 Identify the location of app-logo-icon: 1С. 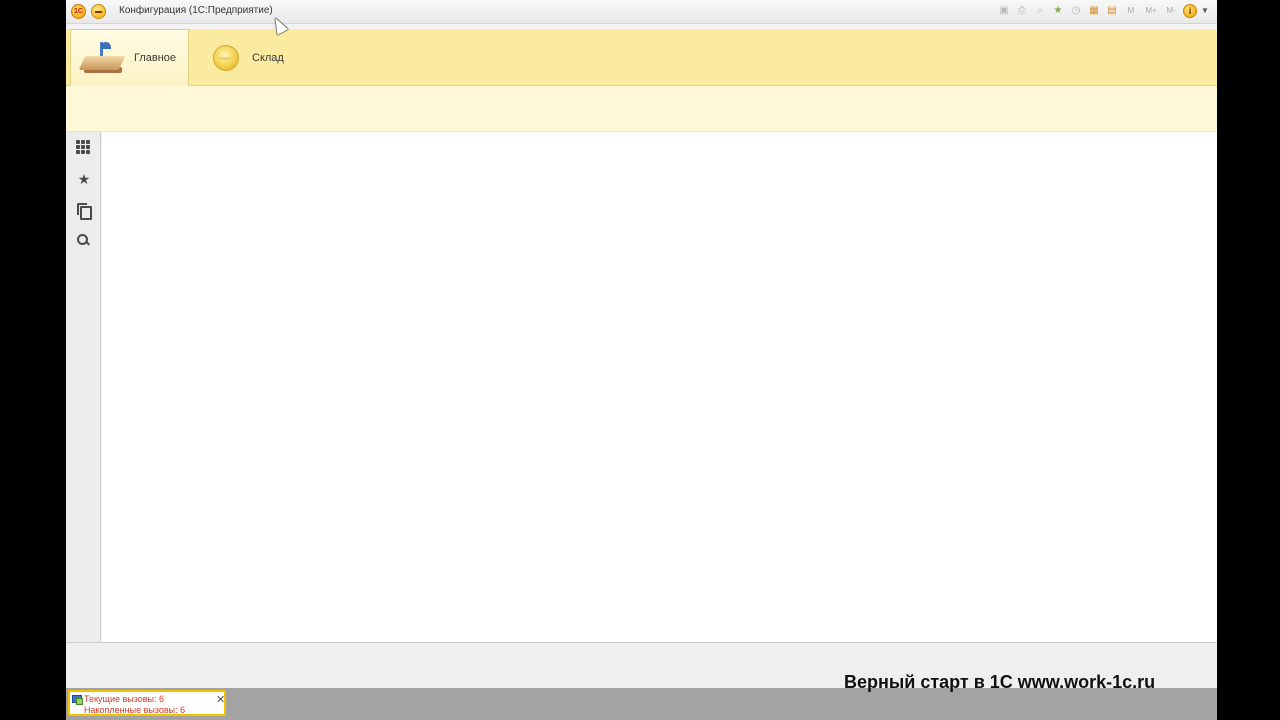
(78, 11).